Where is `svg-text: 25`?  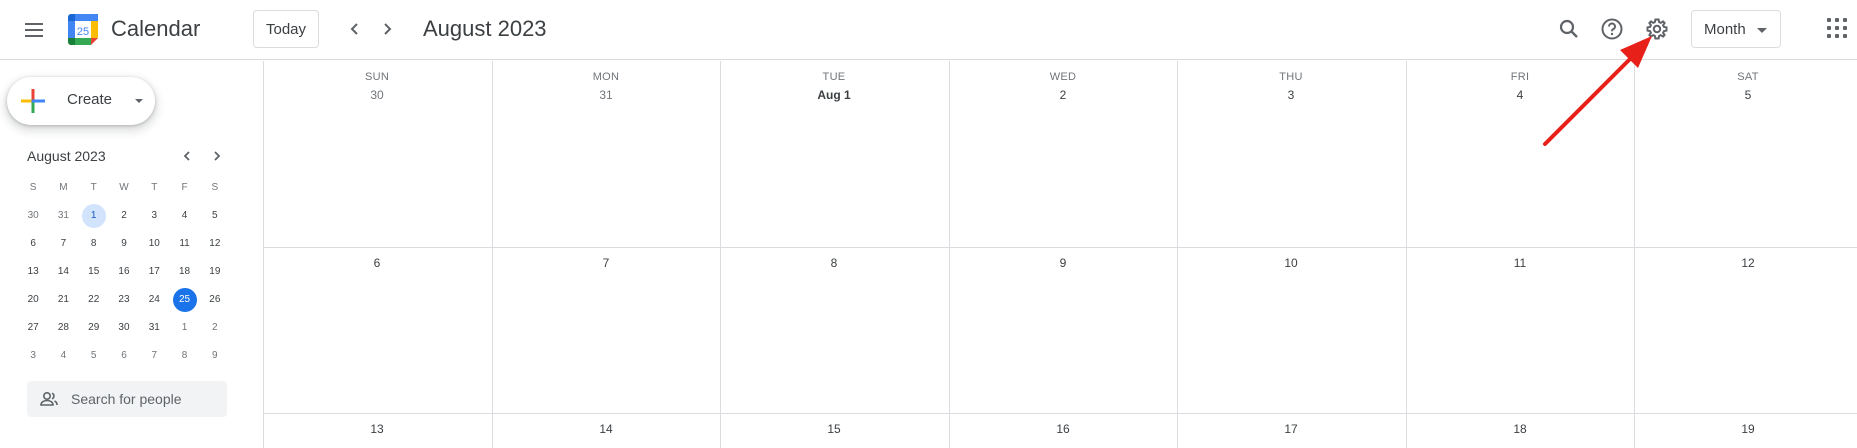 svg-text: 25 is located at coordinates (83, 32).